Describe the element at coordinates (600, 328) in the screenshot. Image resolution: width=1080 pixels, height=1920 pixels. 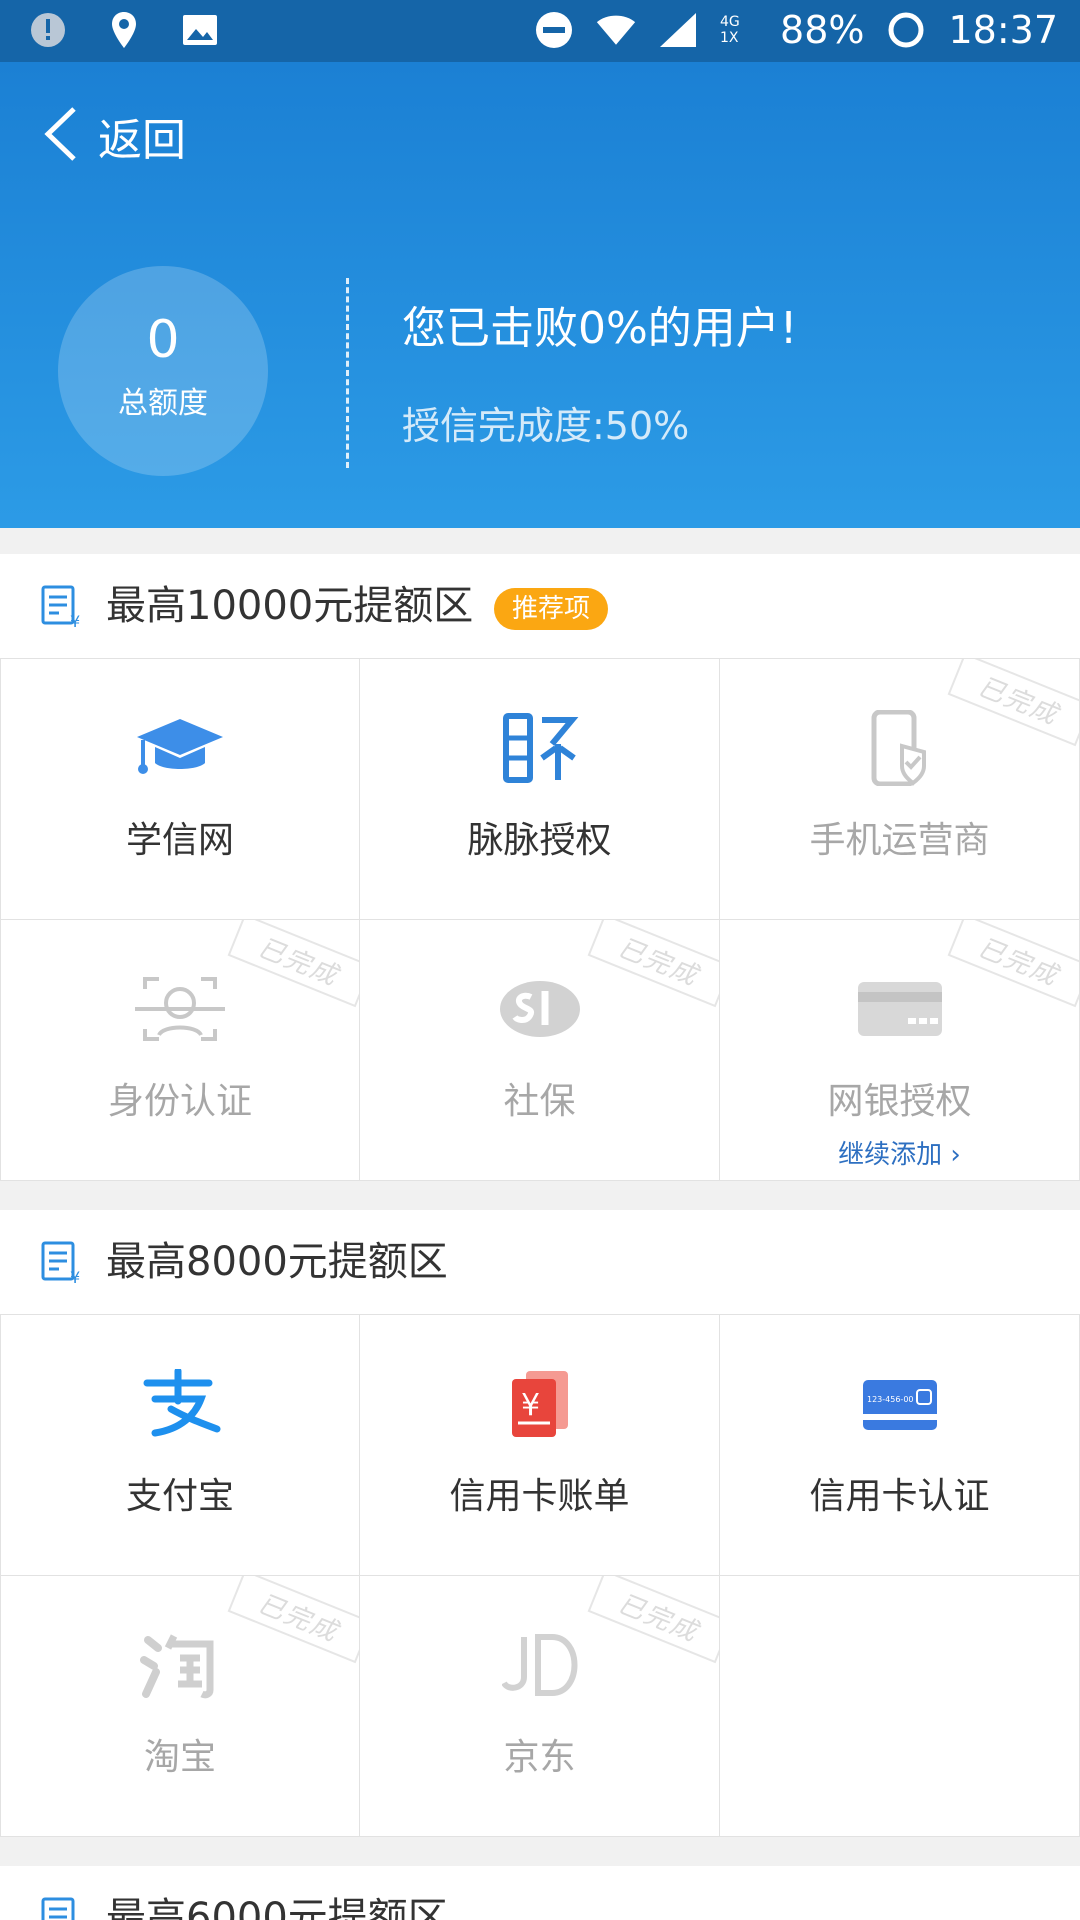
I see `beat-users-text: 您已击败0%的用户!` at that location.